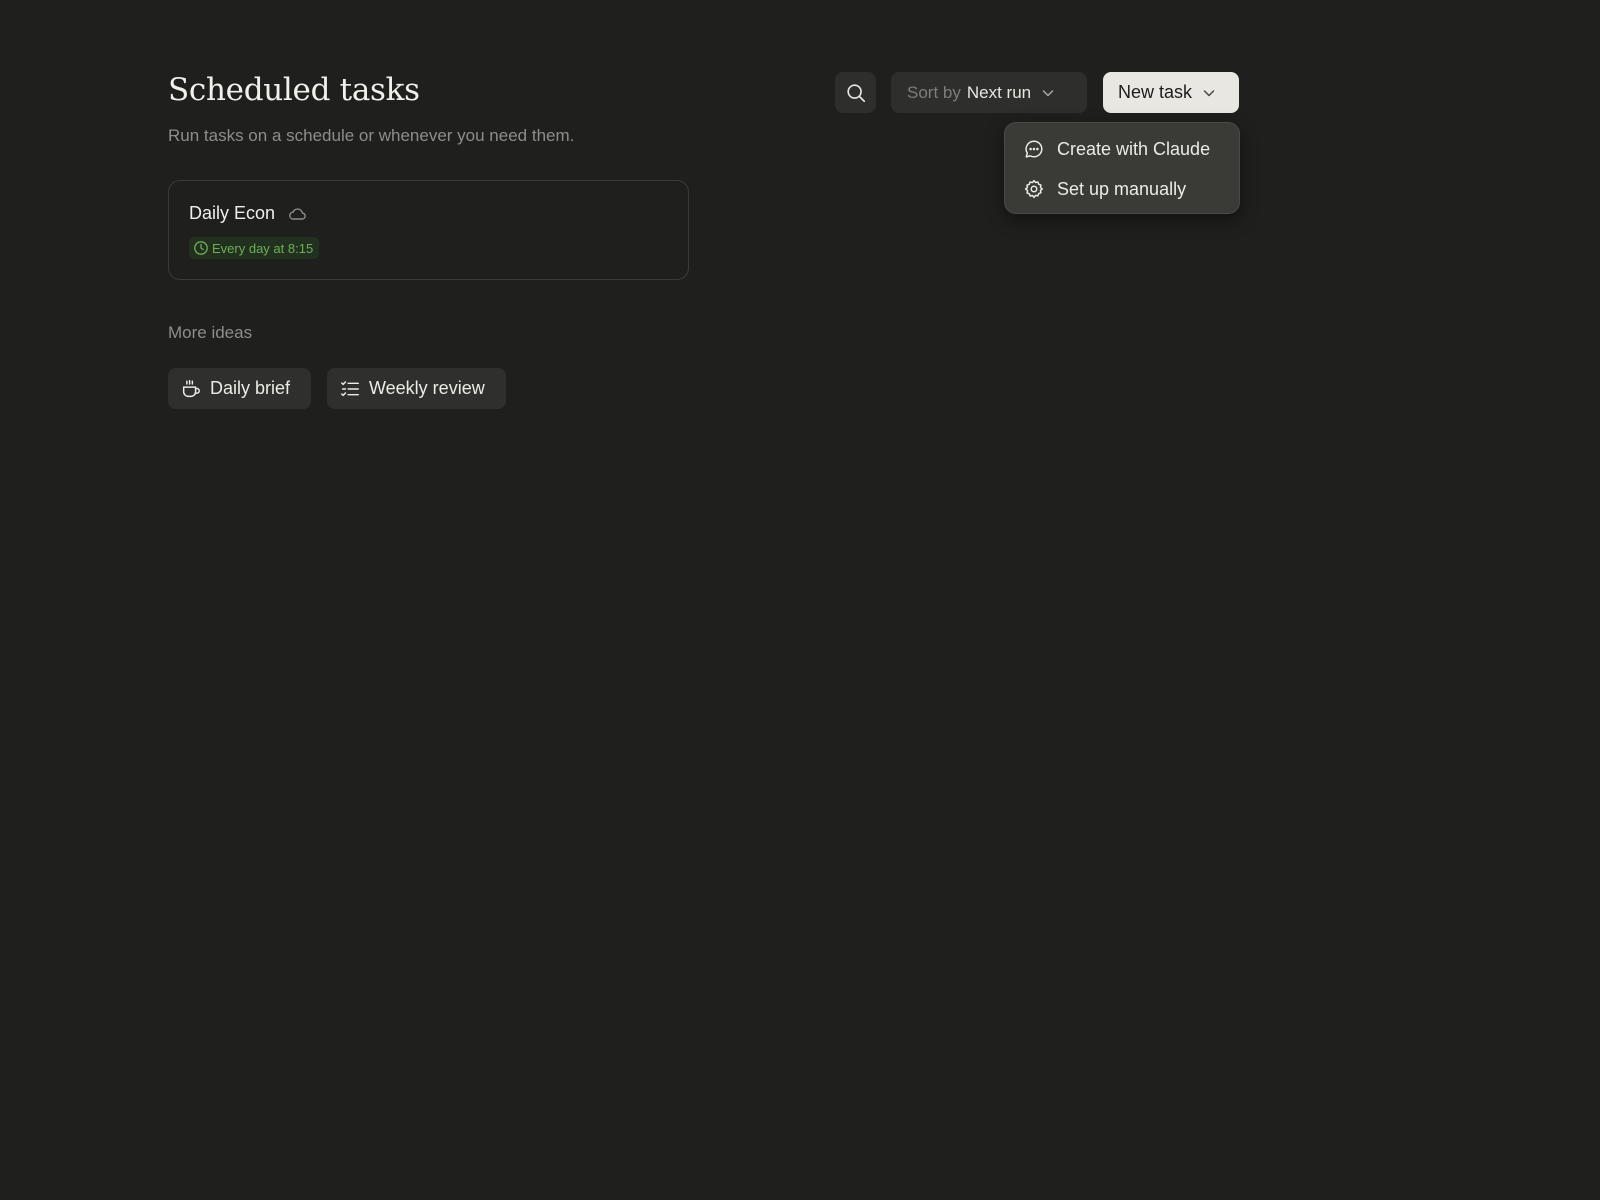 This screenshot has height=1200, width=1600. I want to click on schedule-text: Every day at 8:15, so click(263, 248).